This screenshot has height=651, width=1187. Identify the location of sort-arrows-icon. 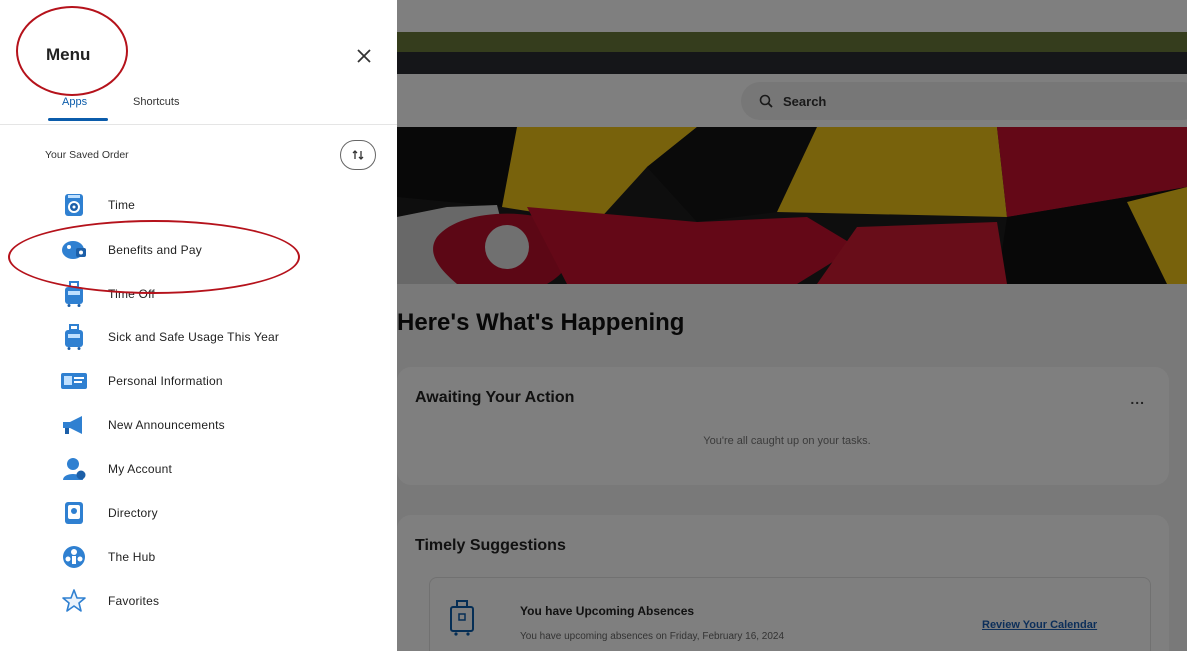
(358, 155).